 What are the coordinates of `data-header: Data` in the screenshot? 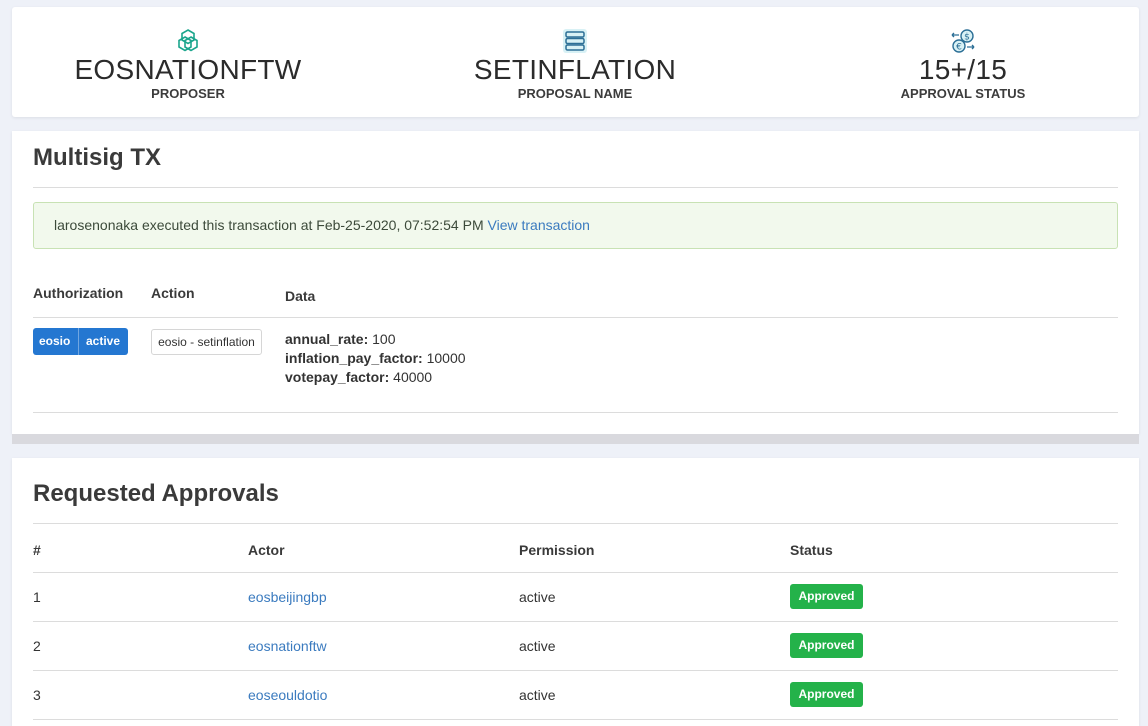 It's located at (300, 296).